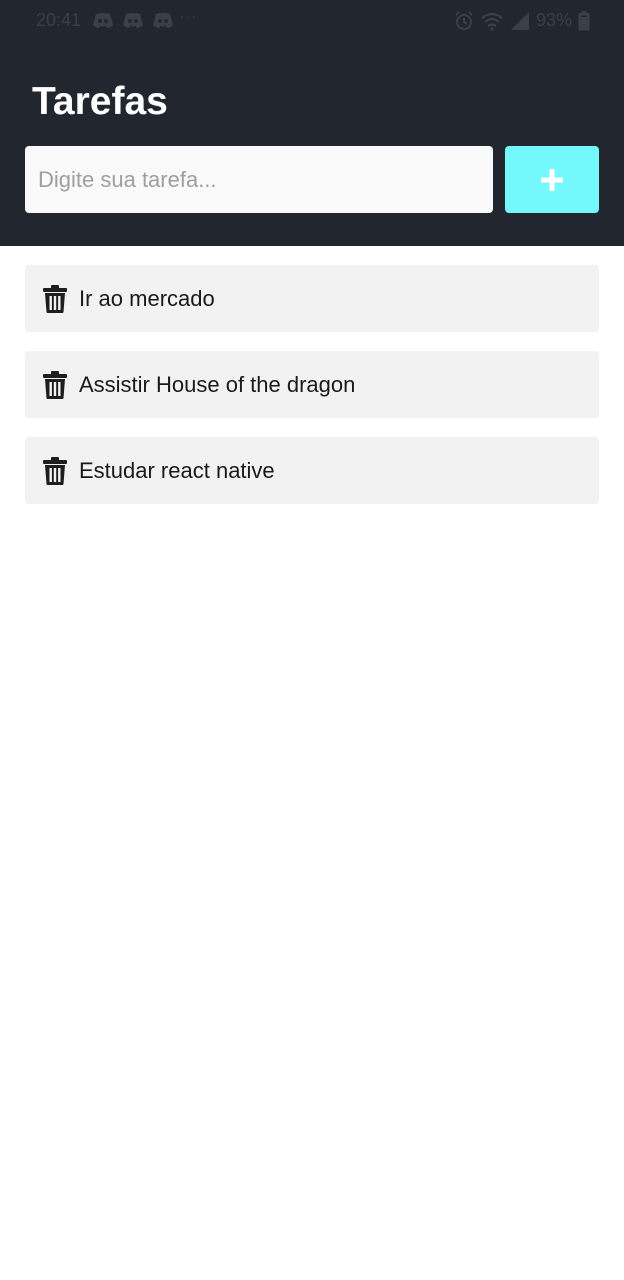 The height and width of the screenshot is (1280, 624). What do you see at coordinates (312, 470) in the screenshot?
I see `task-item: Estudar react native` at bounding box center [312, 470].